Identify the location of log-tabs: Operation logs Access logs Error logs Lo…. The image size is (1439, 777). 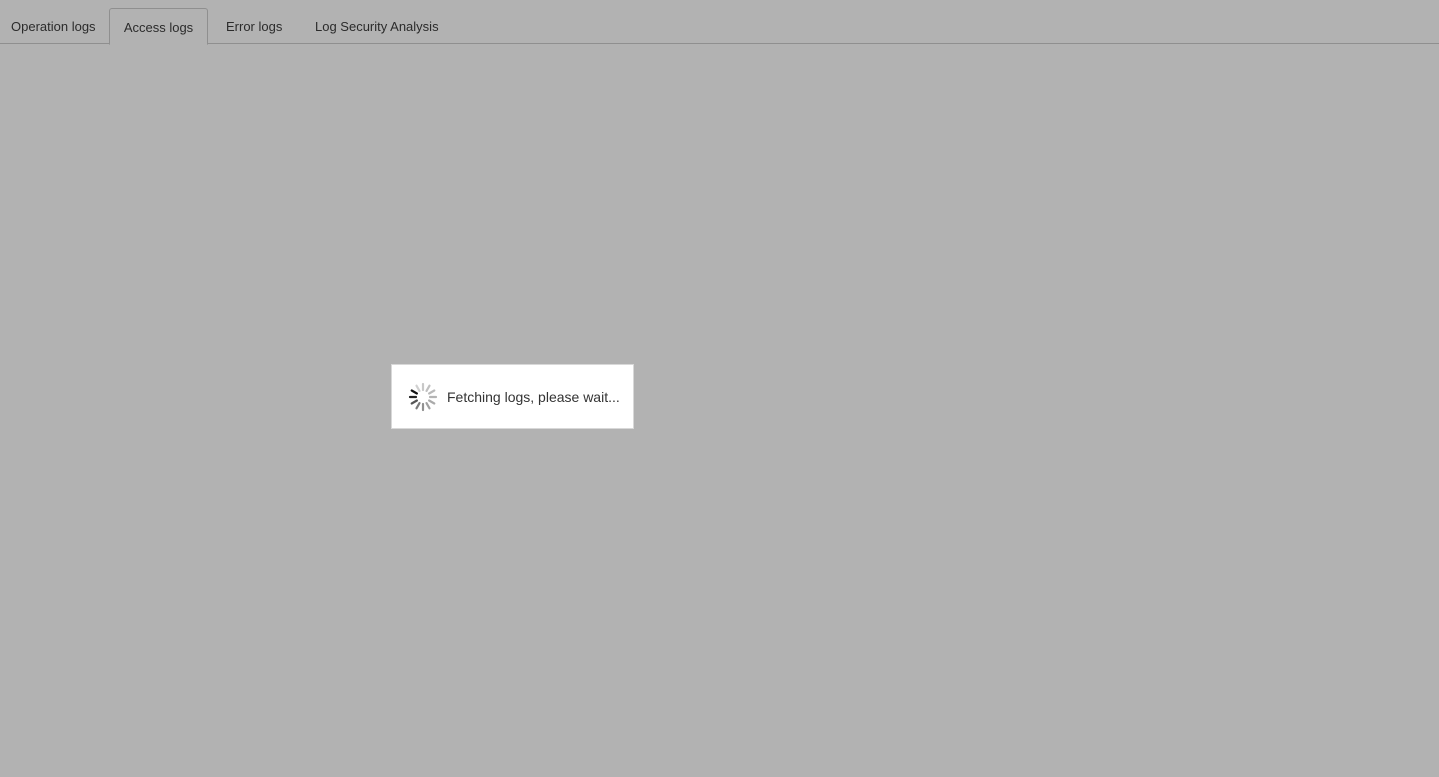
(719, 22).